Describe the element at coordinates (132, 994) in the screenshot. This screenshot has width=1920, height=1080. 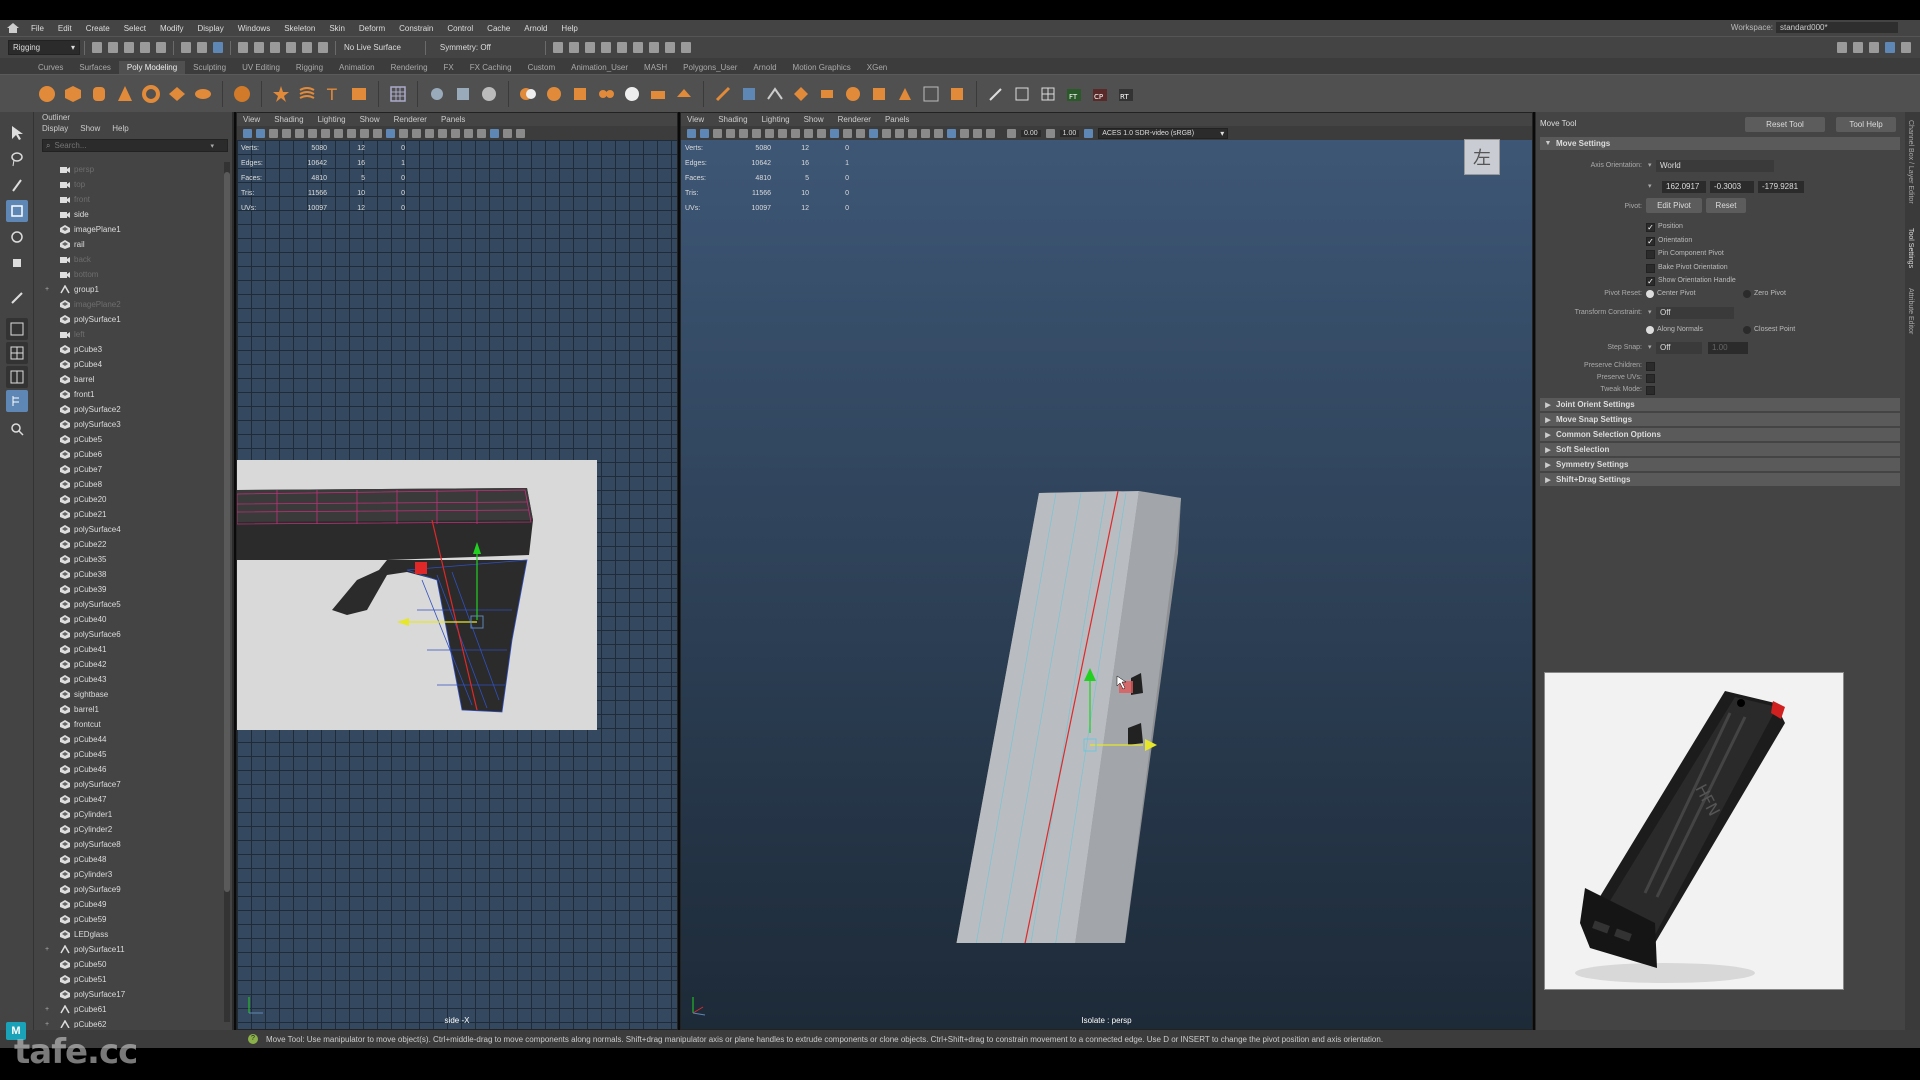
I see `outliner-item: polySurface17` at that location.